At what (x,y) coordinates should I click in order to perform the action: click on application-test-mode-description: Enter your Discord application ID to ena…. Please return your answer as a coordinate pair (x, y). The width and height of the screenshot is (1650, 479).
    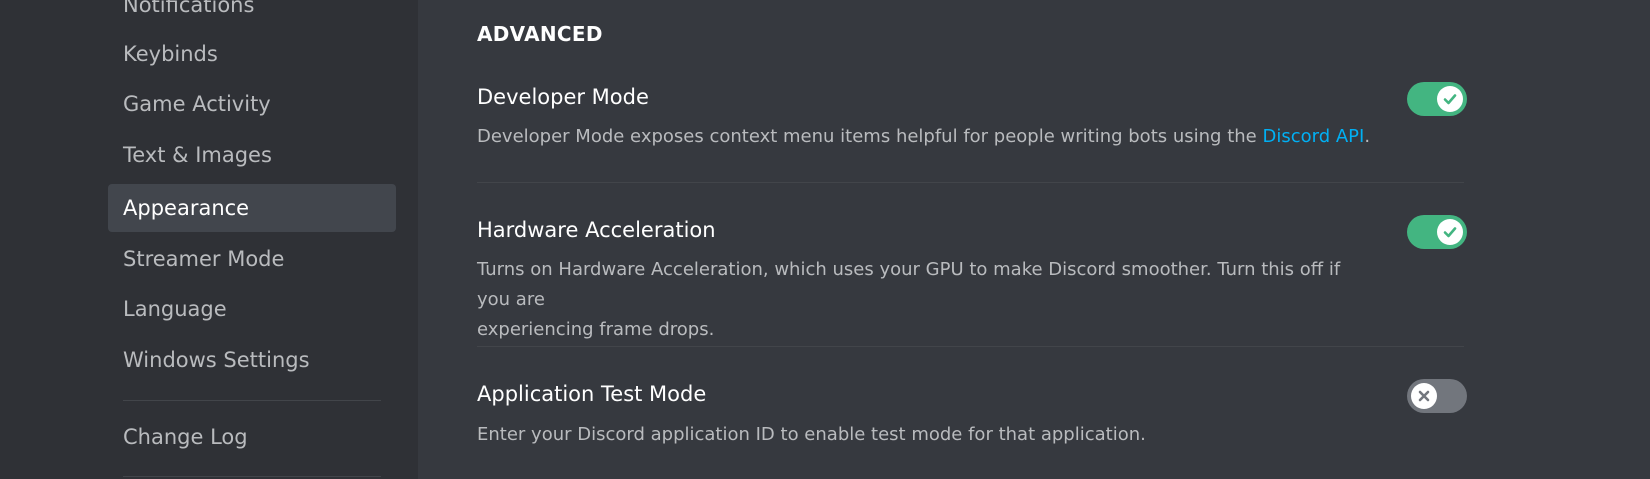
    Looking at the image, I should click on (811, 434).